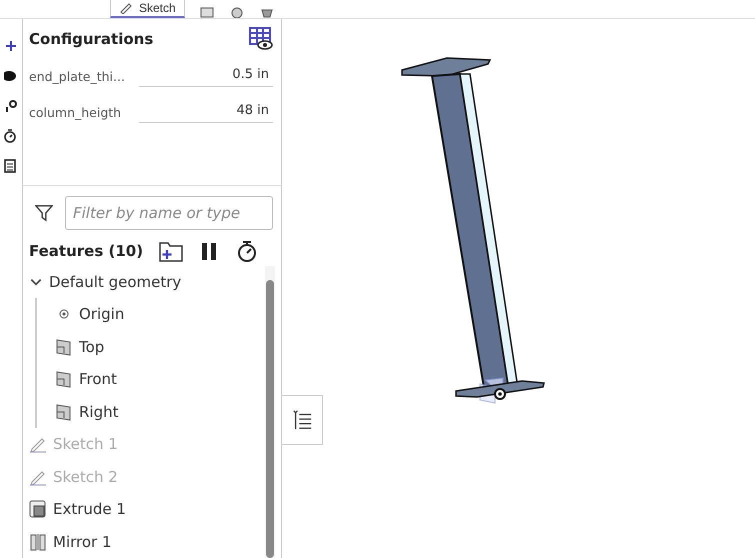 Image resolution: width=755 pixels, height=558 pixels. What do you see at coordinates (91, 39) in the screenshot?
I see `panel-title: Configurations` at bounding box center [91, 39].